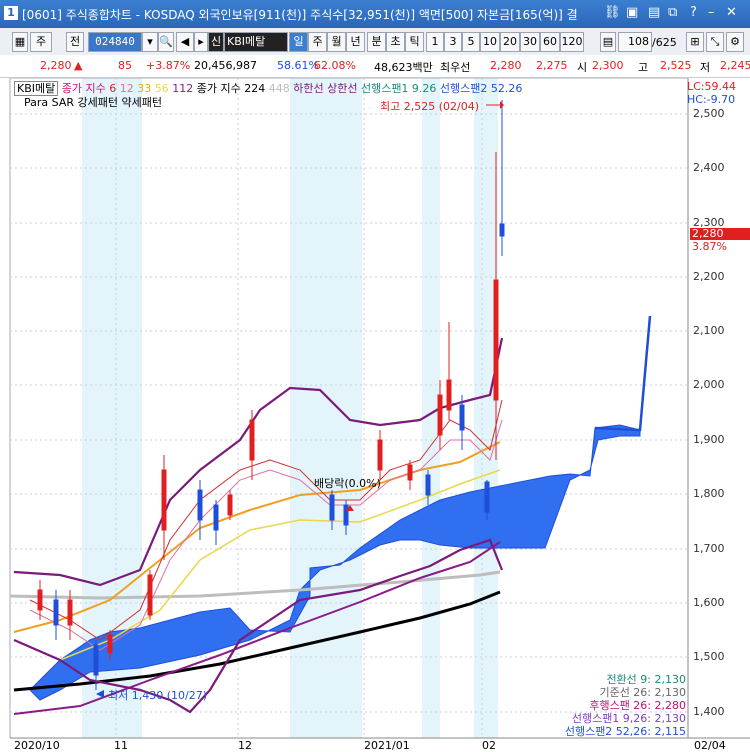 This screenshot has width=750, height=752. I want to click on legend-hc: HC:-9.70, so click(711, 99).